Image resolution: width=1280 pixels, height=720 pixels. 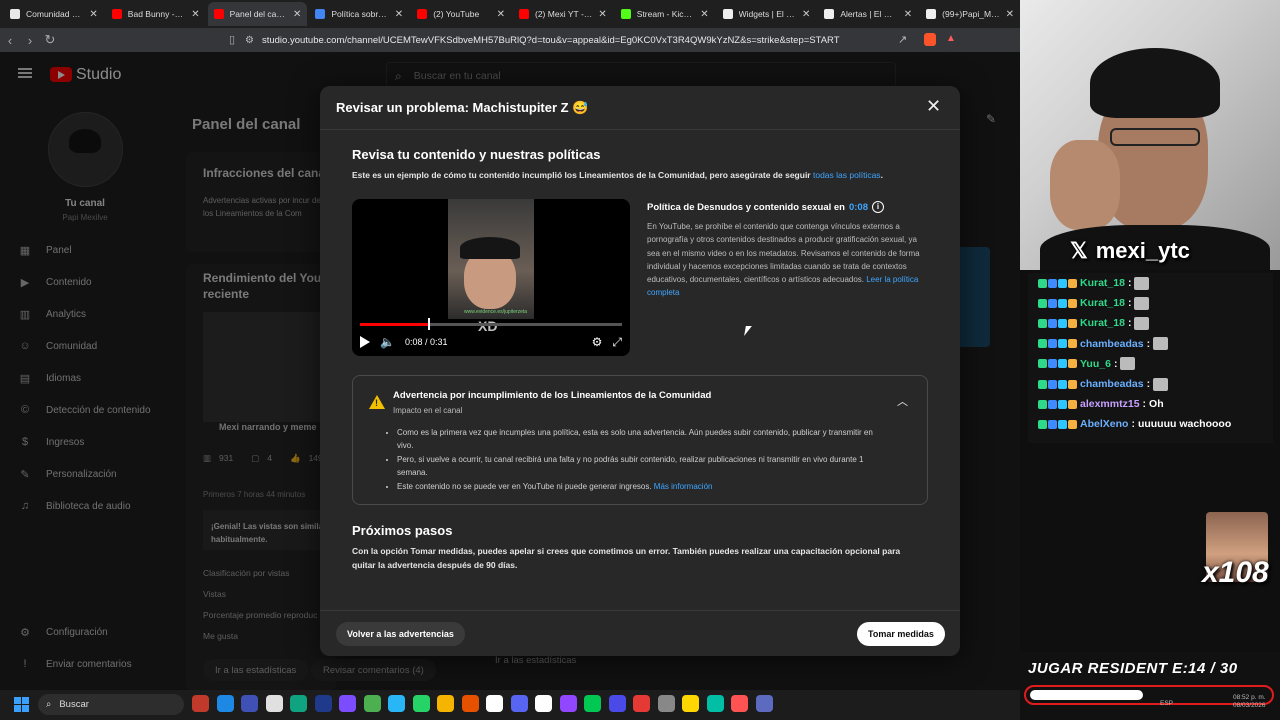 What do you see at coordinates (111, 704) in the screenshot?
I see `taskbar-search: ⌕ Buscar` at bounding box center [111, 704].